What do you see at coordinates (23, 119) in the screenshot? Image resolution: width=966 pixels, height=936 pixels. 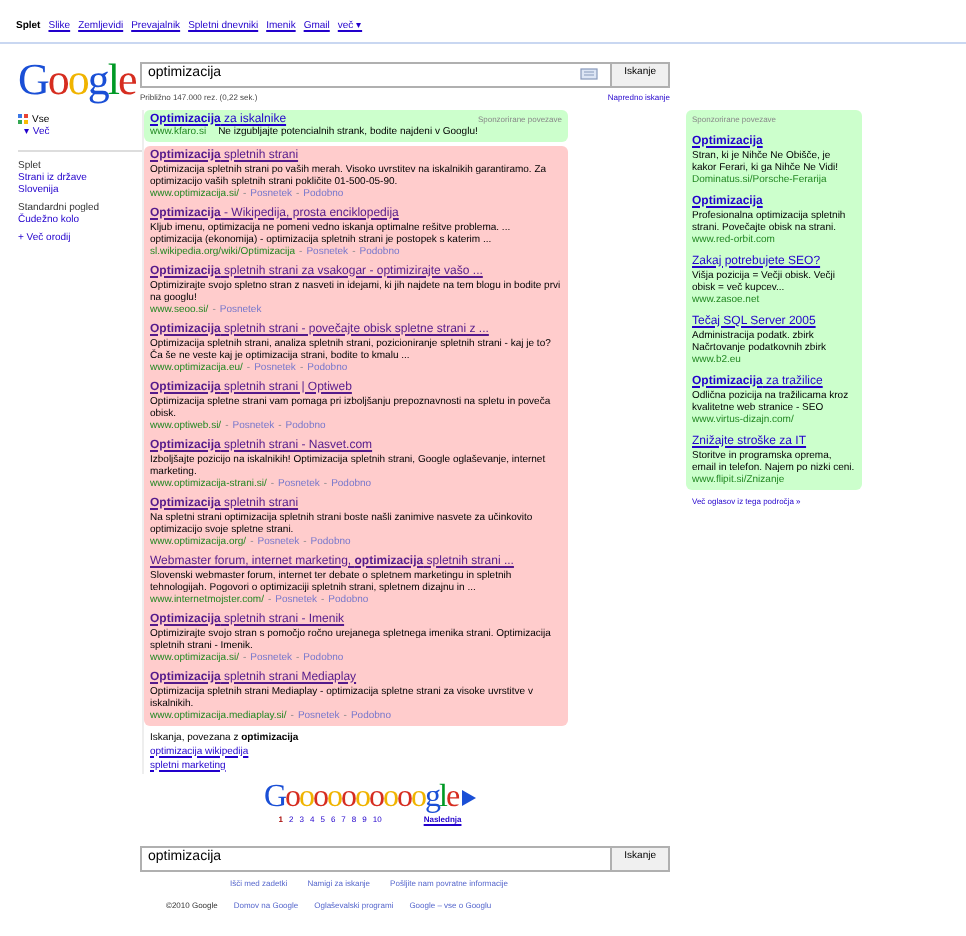 I see `grid-icon` at bounding box center [23, 119].